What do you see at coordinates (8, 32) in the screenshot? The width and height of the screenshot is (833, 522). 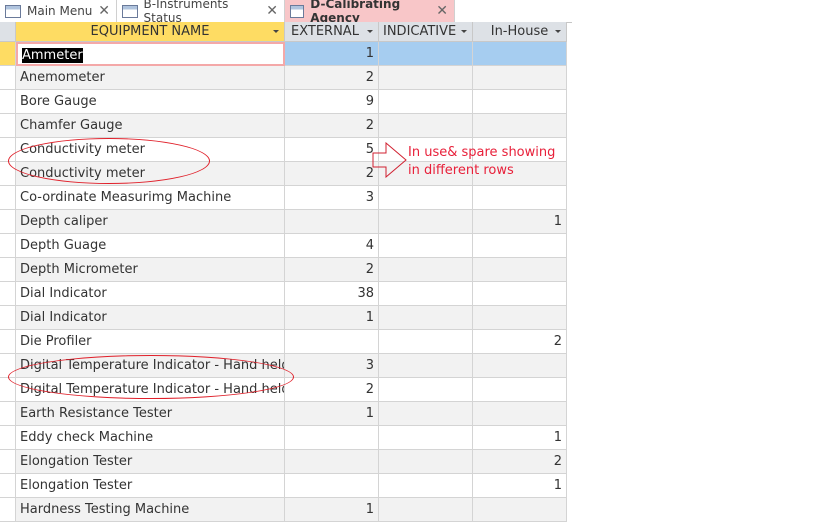 I see `select-all-corner` at bounding box center [8, 32].